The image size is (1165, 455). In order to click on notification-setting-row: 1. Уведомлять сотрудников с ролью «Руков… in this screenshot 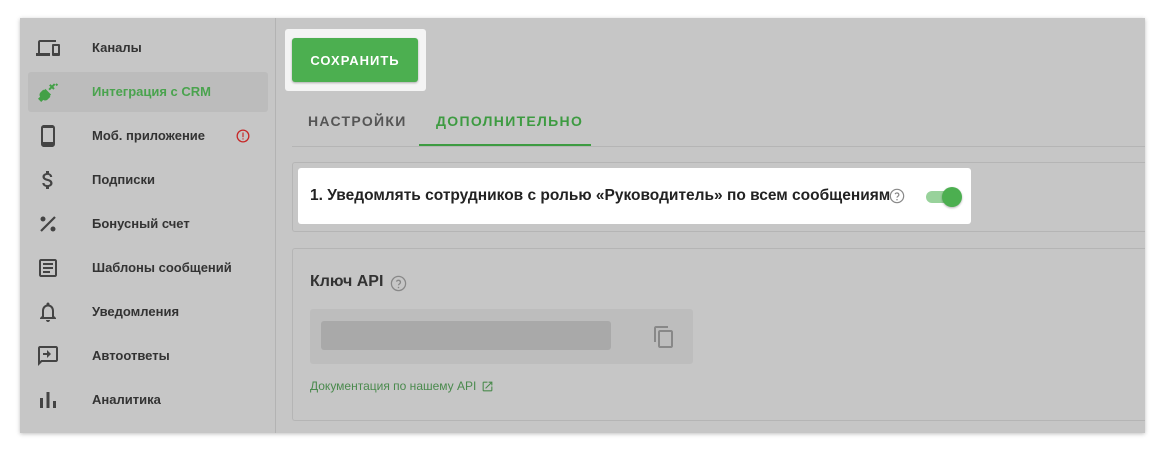, I will do `click(634, 196)`.